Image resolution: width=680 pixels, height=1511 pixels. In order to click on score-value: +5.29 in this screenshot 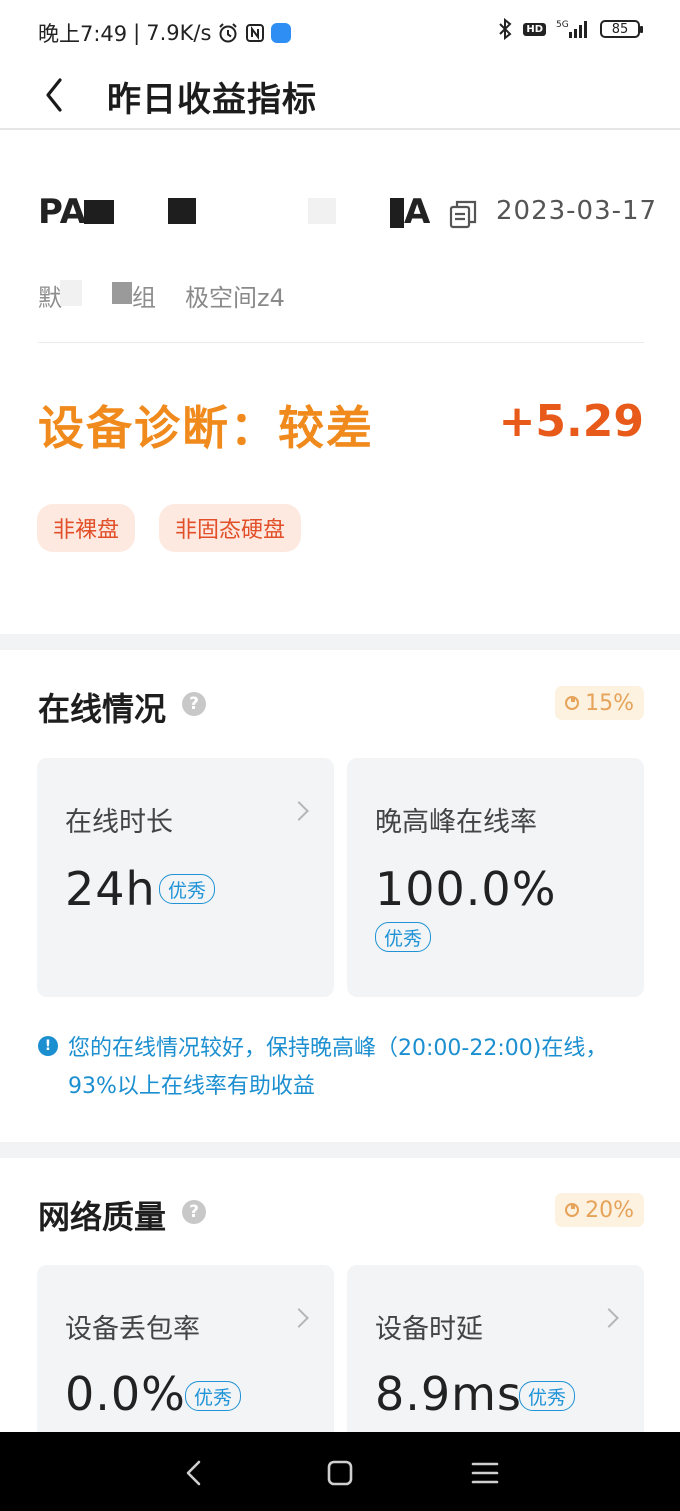, I will do `click(571, 421)`.